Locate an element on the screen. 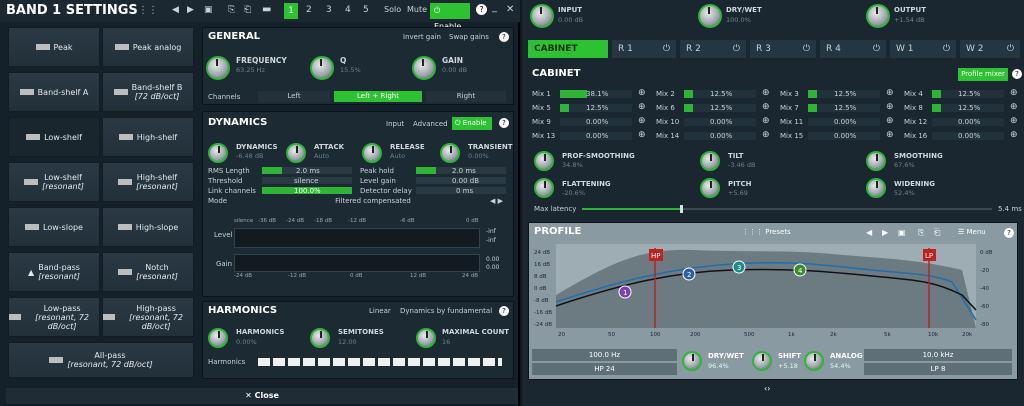 This screenshot has width=1024, height=406. shape-low-slope: Low-slope is located at coordinates (54, 227).